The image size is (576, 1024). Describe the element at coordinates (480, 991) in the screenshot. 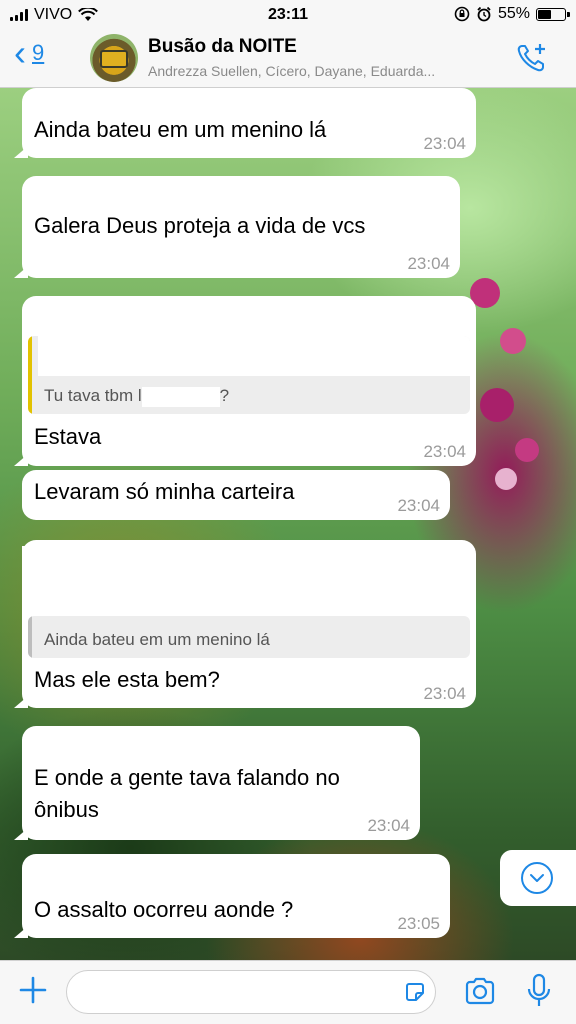

I see `camera-icon` at that location.